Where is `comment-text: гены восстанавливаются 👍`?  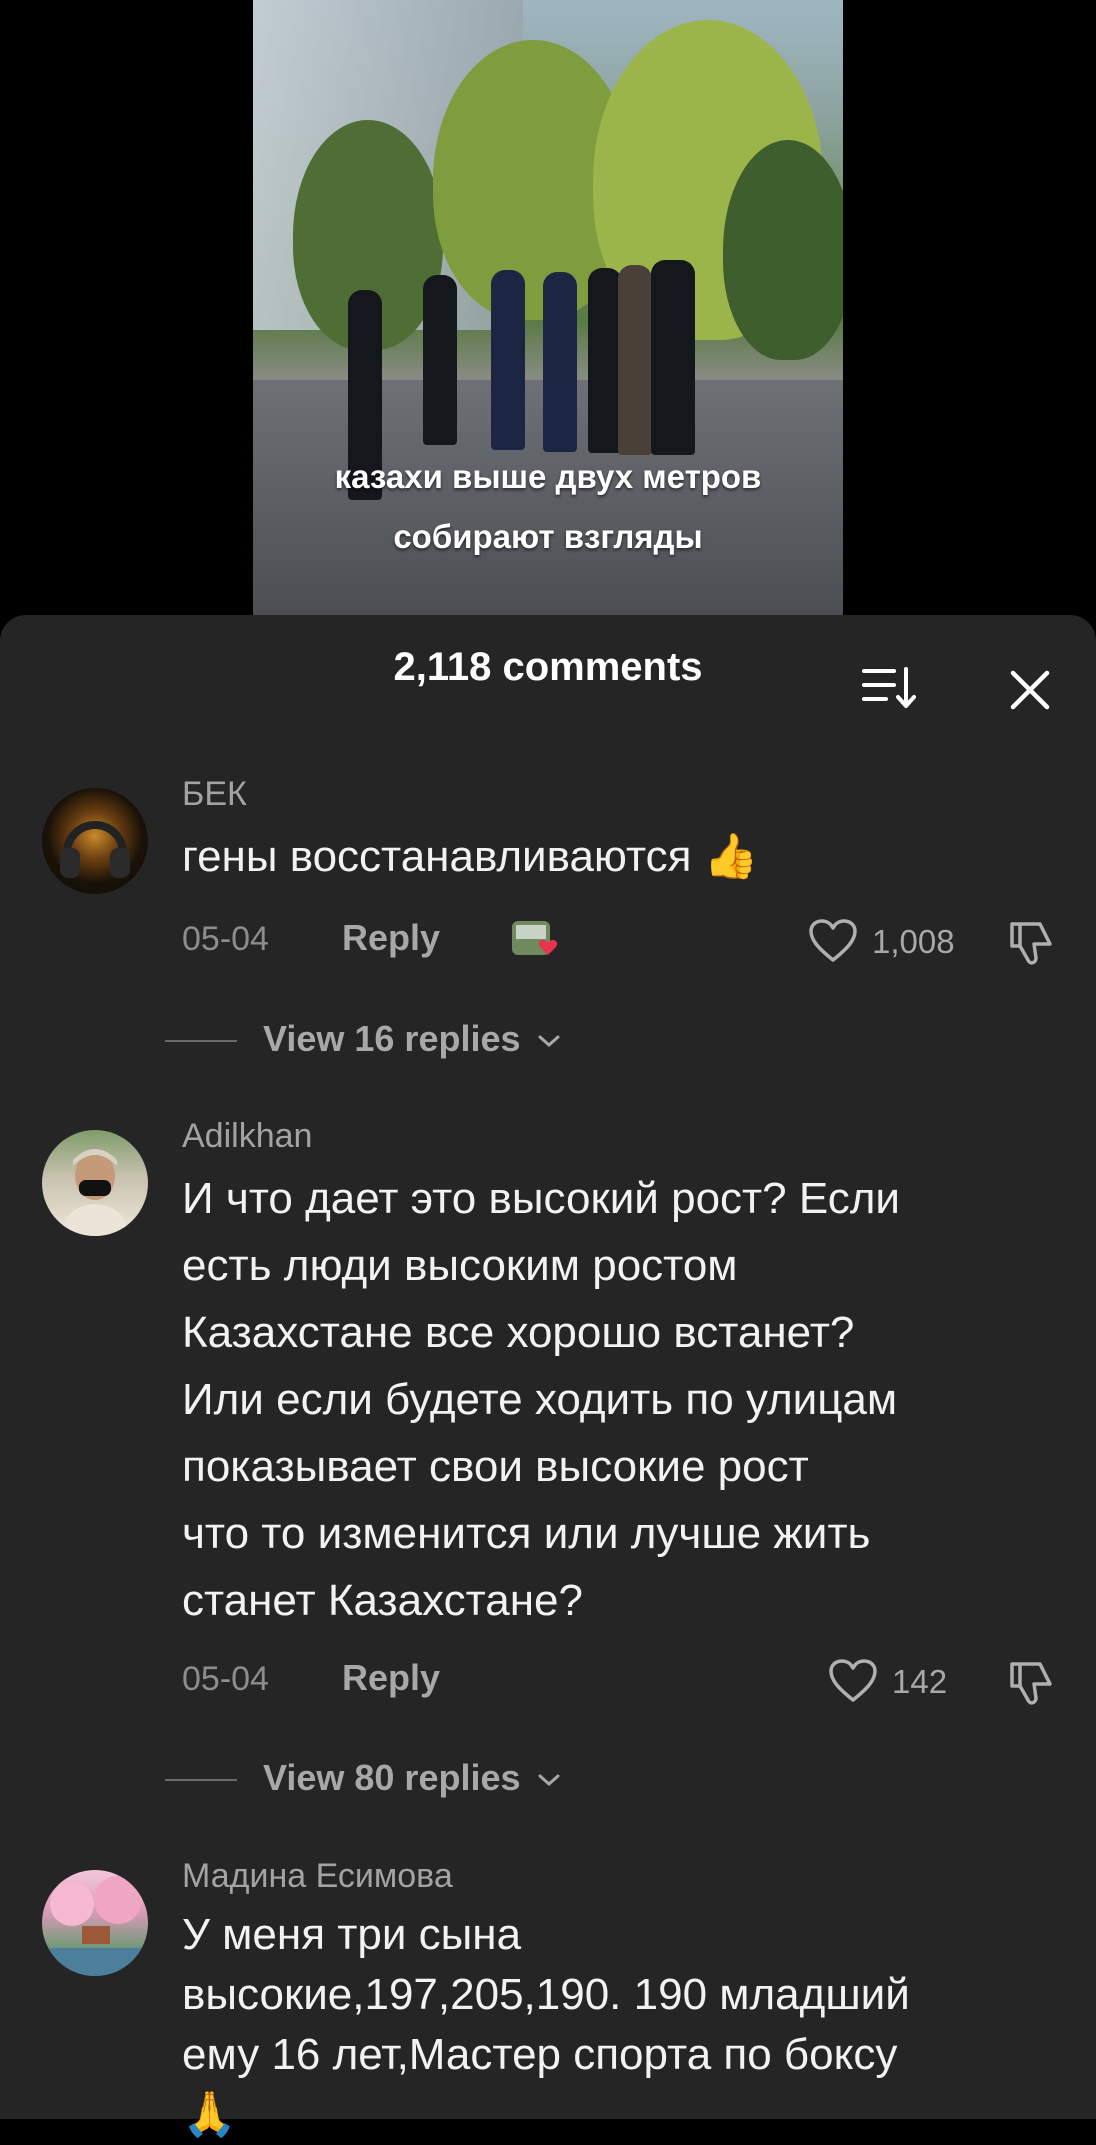
comment-text: гены восстанавливаются 👍 is located at coordinates (470, 856).